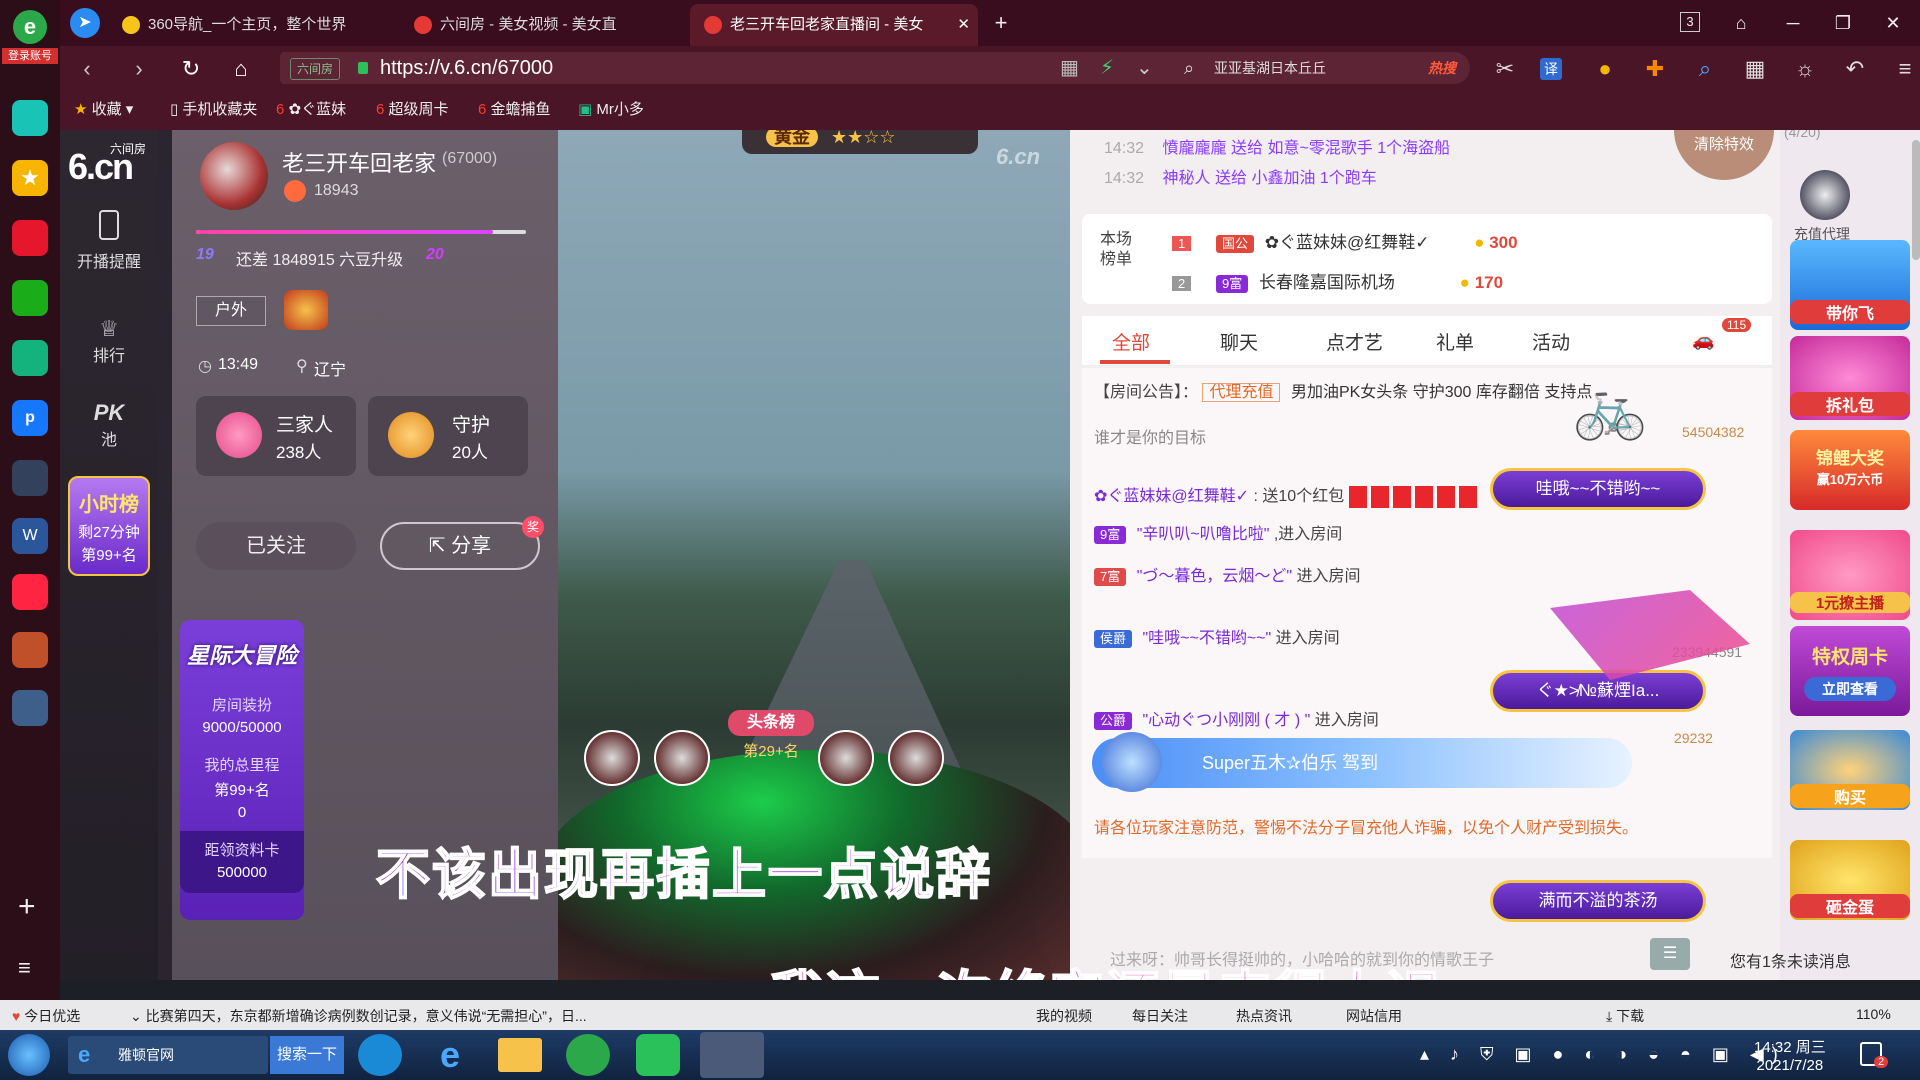 The width and height of the screenshot is (1920, 1080). Describe the element at coordinates (1741, 23) in the screenshot. I see `shirt-icon: ⌂` at that location.